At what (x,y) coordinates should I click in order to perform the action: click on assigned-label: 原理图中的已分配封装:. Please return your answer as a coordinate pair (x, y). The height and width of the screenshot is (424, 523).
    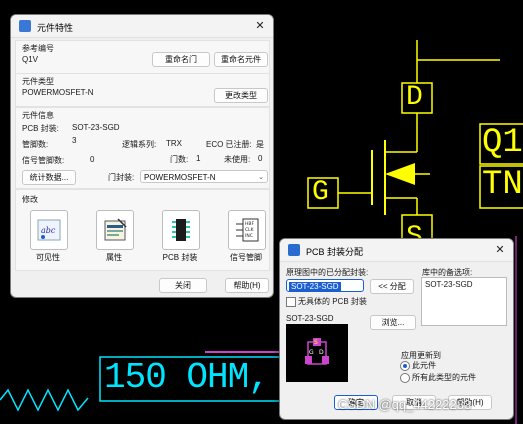
    Looking at the image, I should click on (327, 272).